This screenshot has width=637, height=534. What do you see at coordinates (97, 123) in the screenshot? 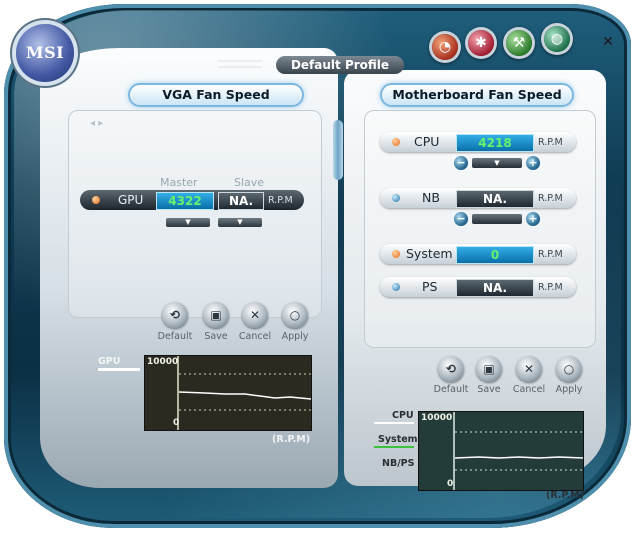
I see `nav-arrows-icon: ◂ ▸` at bounding box center [97, 123].